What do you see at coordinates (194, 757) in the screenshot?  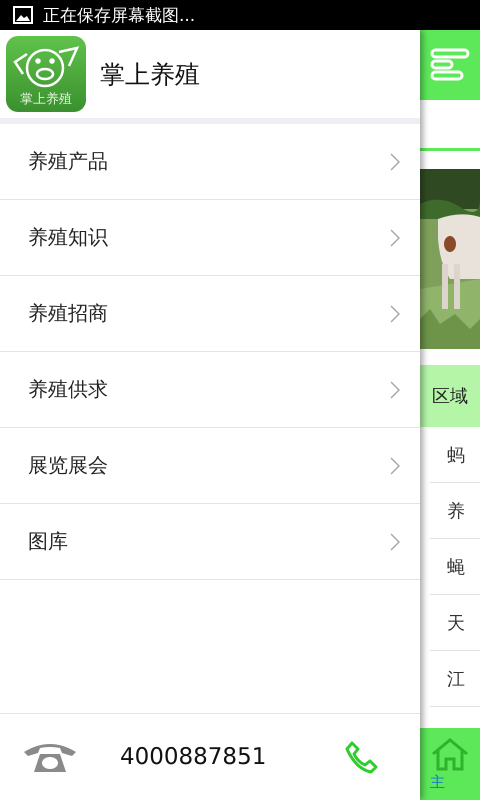 I see `phone-number: 4000887851` at bounding box center [194, 757].